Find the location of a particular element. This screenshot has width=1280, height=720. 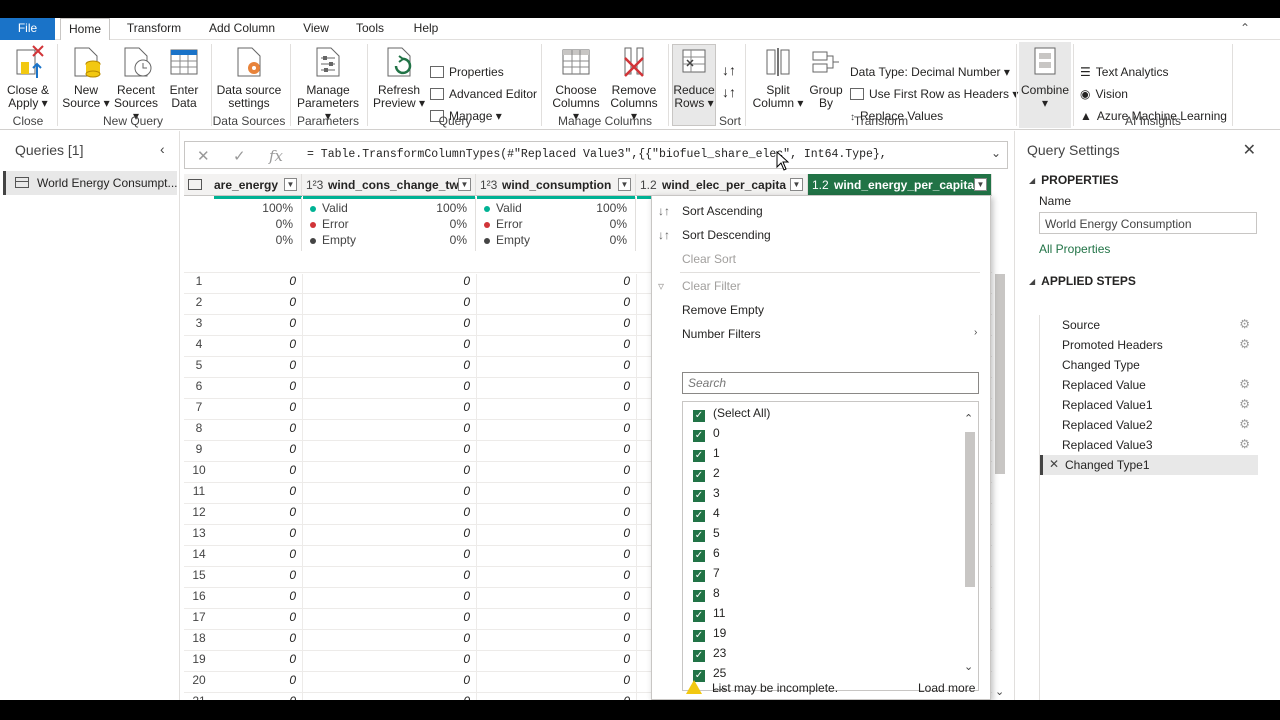

all-properties-link: All Properties is located at coordinates (1074, 249).